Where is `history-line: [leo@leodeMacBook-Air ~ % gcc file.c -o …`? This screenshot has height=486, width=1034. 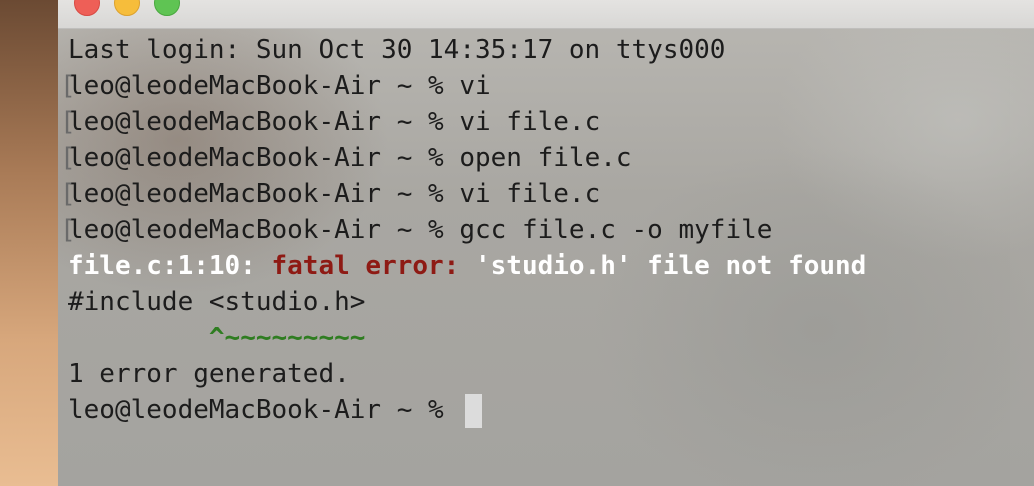 history-line: [leo@leodeMacBook-Air ~ % gcc file.c -o … is located at coordinates (544, 230).